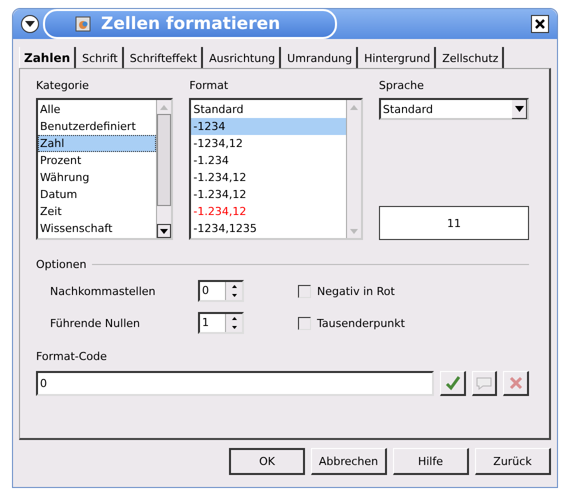 This screenshot has width=568, height=492. I want to click on category-item: Benutzerdefiniert, so click(97, 126).